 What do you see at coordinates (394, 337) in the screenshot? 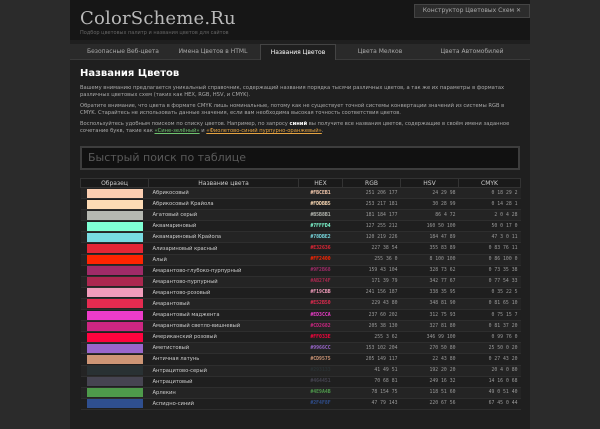
I see `rgb-b: 62` at bounding box center [394, 337].